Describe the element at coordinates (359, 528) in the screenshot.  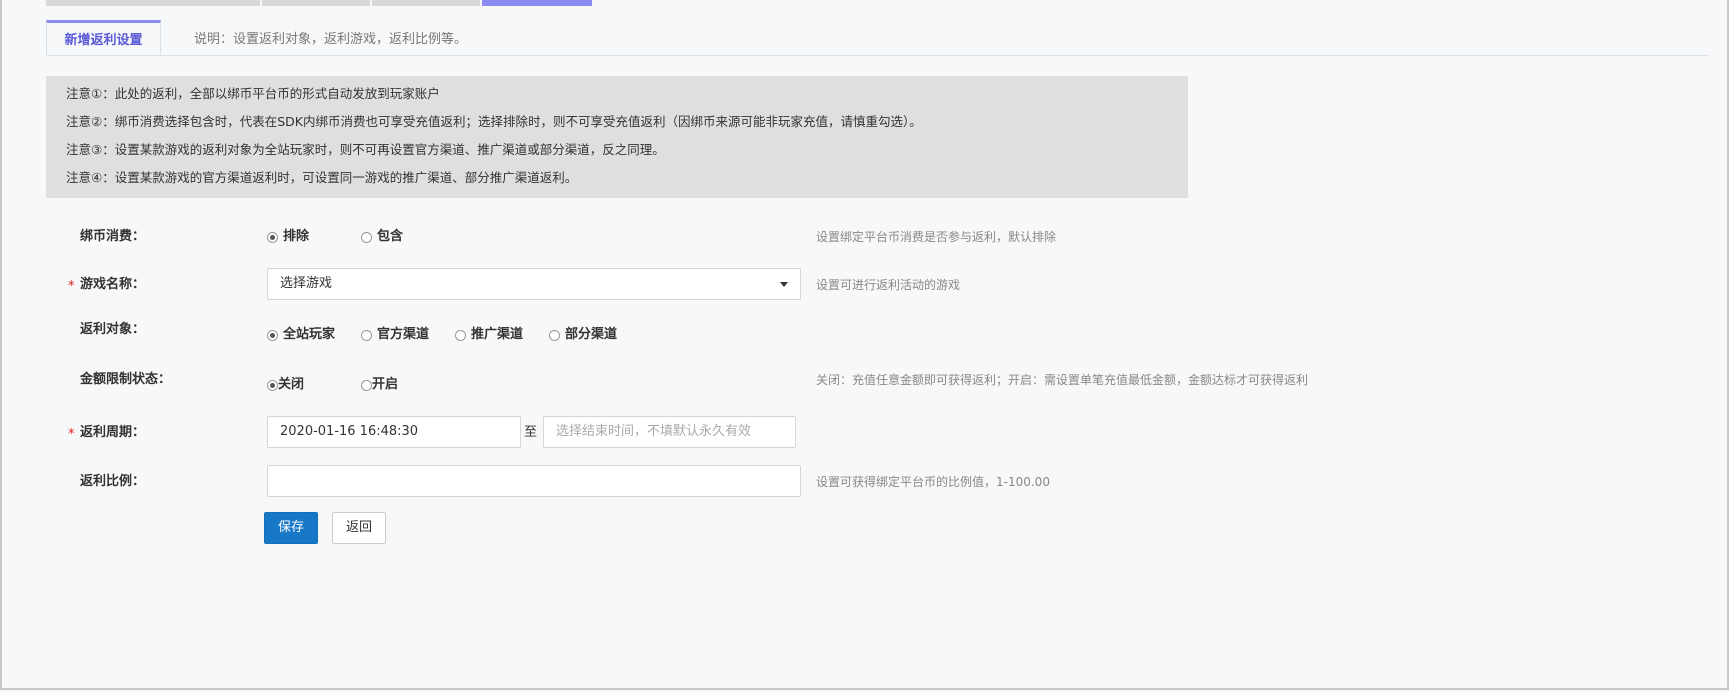
I see `back-button: 返回` at that location.